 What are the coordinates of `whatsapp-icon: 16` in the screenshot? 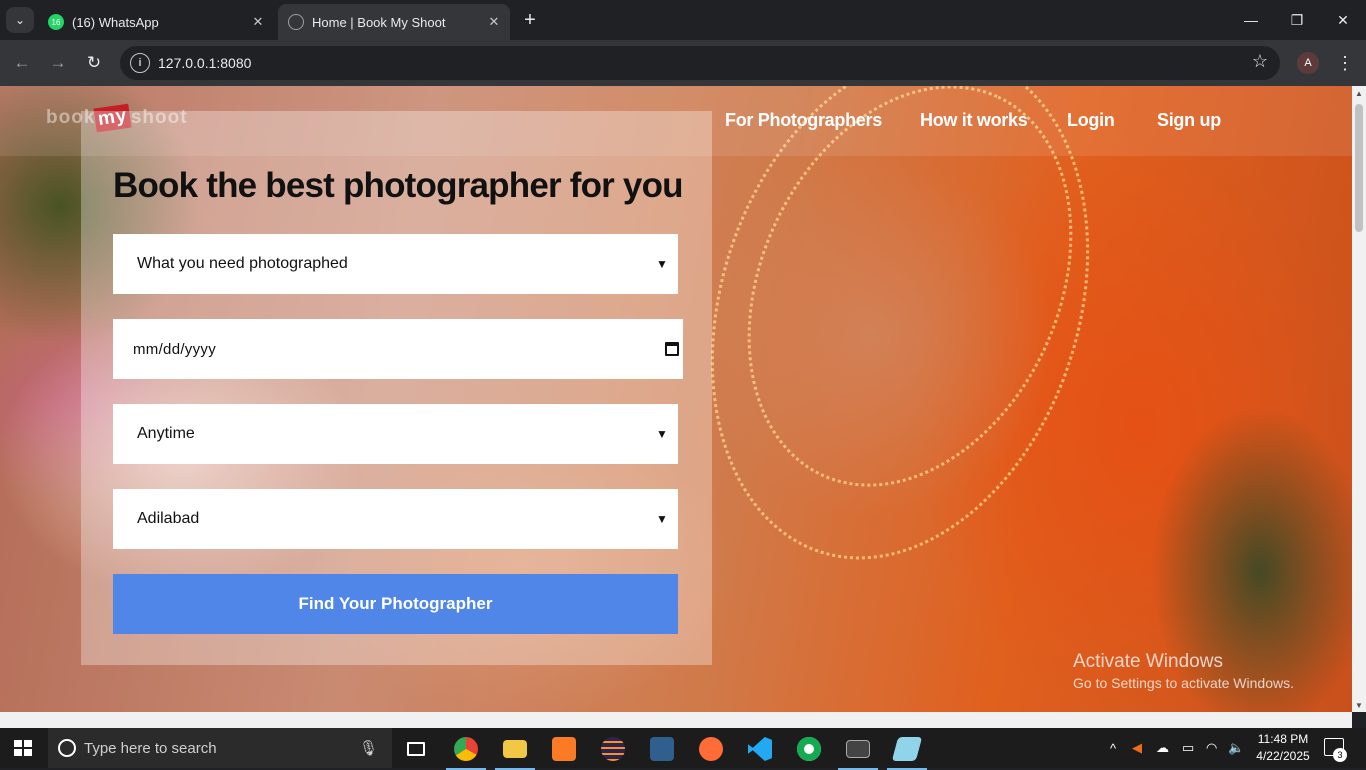 It's located at (56, 22).